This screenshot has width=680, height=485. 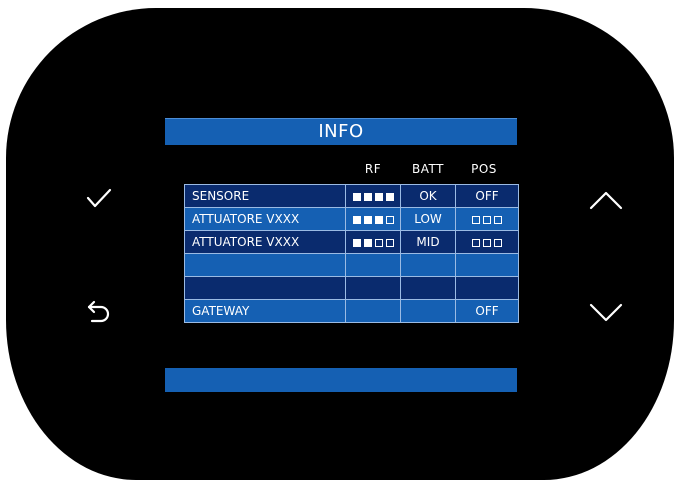 I want to click on chevron-down-icon, so click(x=606, y=312).